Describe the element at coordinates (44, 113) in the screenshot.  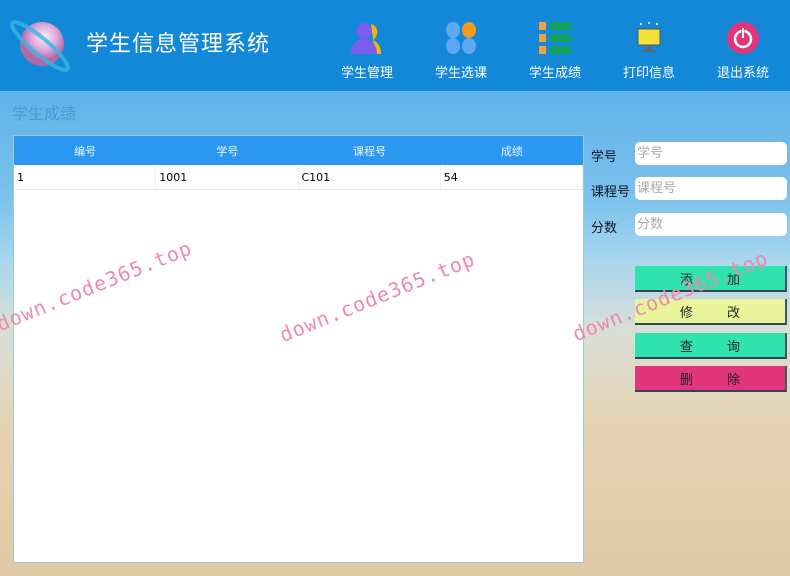
I see `page-title: 学生成绩` at that location.